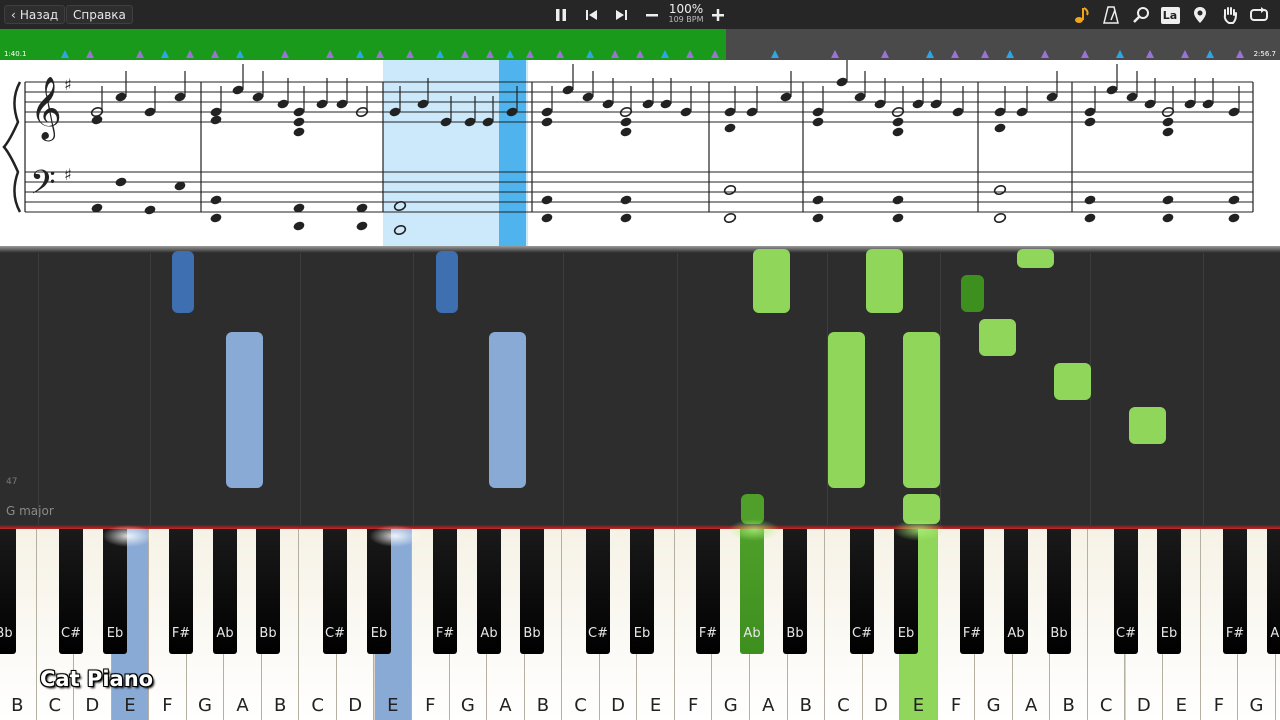 The image size is (1280, 720). I want to click on timeline-start-time: 1:40.1, so click(15, 54).